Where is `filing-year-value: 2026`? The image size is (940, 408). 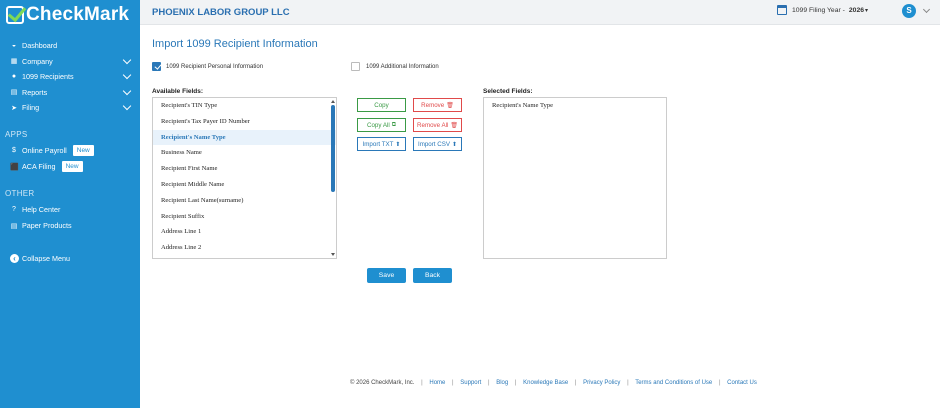 filing-year-value: 2026 is located at coordinates (856, 10).